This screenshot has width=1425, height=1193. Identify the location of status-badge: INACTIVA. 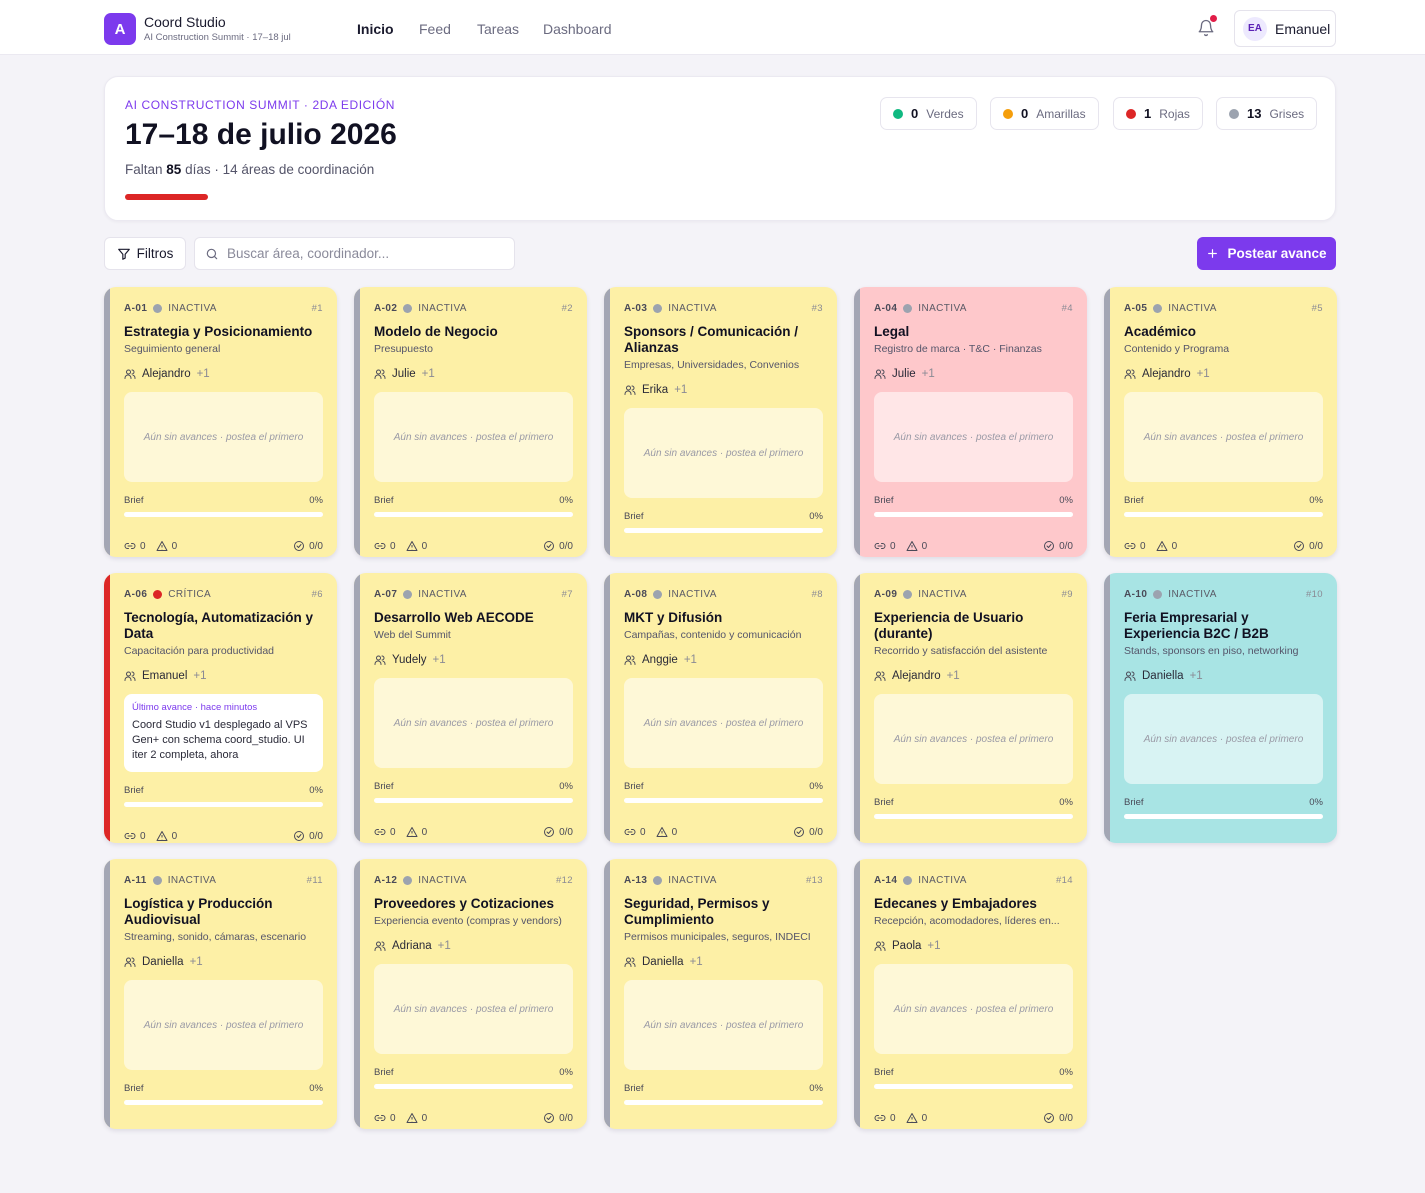
(1192, 594).